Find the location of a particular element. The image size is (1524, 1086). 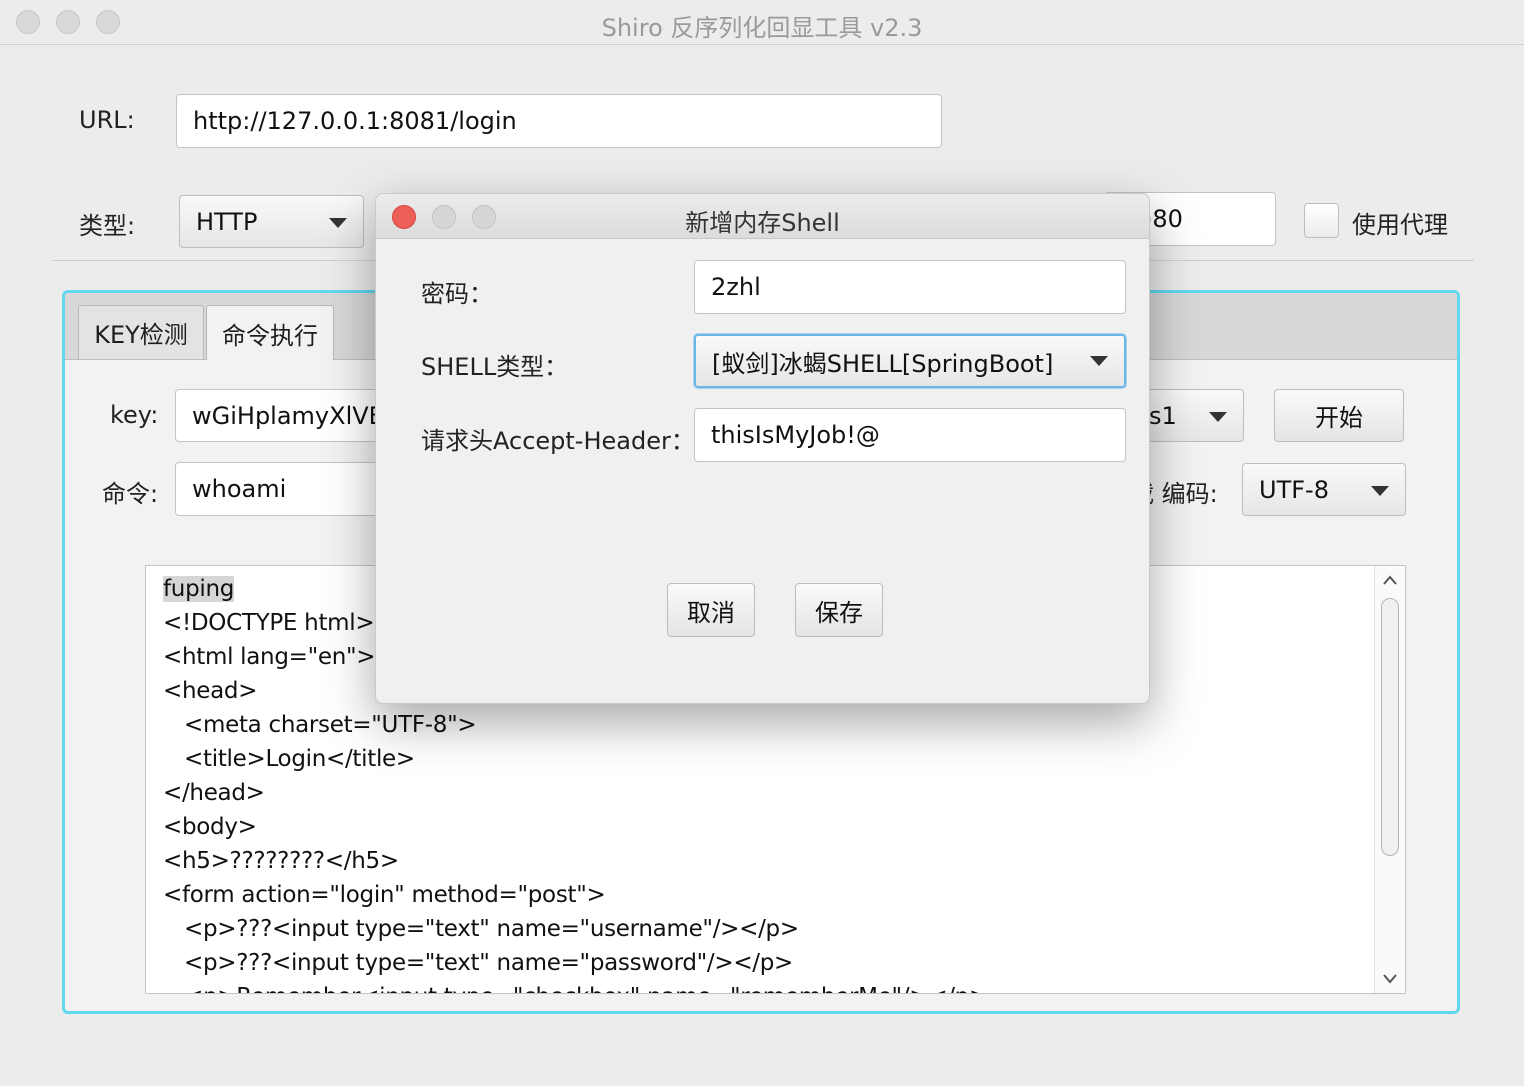

type-label: 类型: is located at coordinates (107, 226).